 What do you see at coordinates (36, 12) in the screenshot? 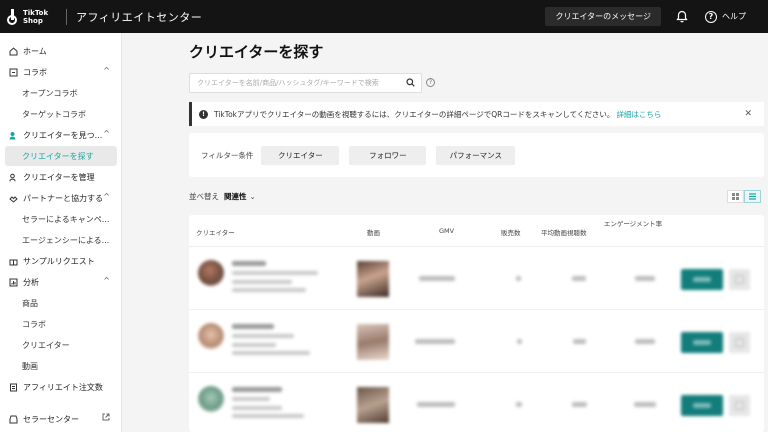
I see `logo-line1: TikTok` at bounding box center [36, 12].